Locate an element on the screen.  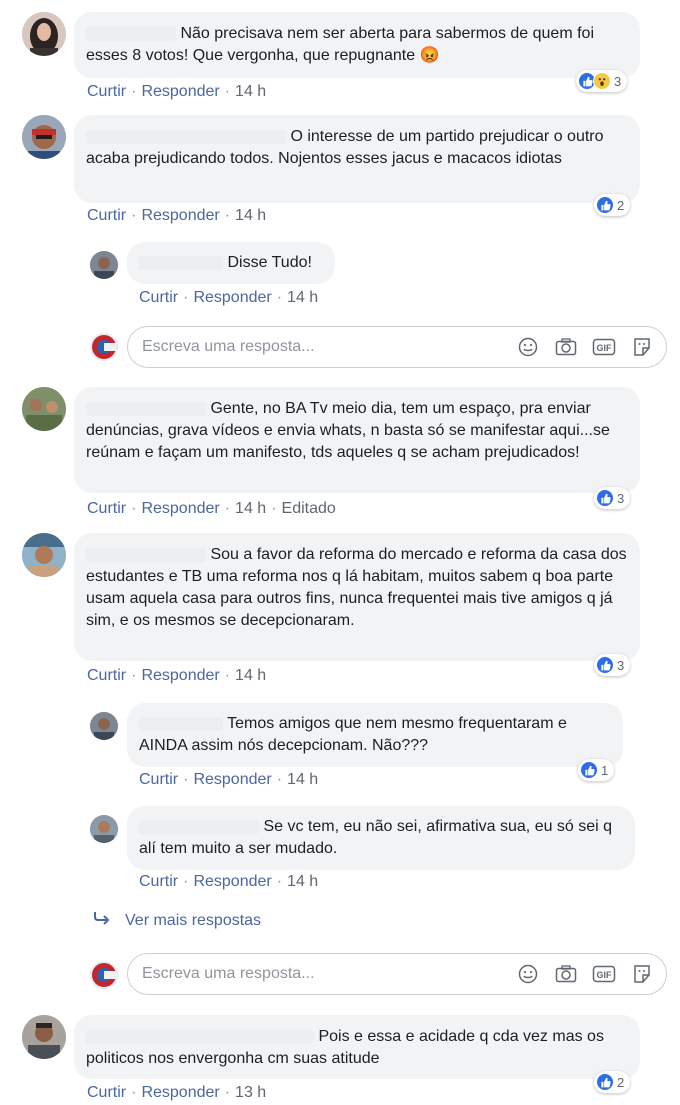
view-more-replies: Ver mais respostas is located at coordinates (177, 920).